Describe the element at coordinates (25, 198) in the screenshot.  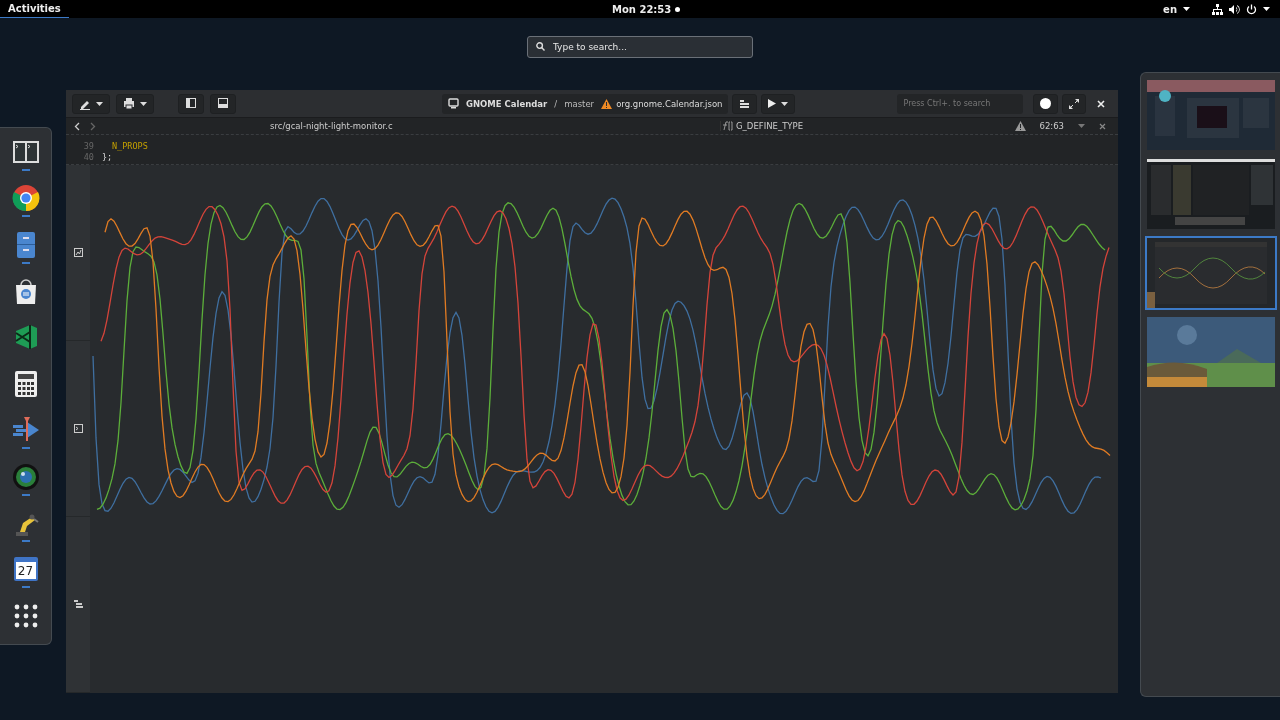
I see `browser-icon` at that location.